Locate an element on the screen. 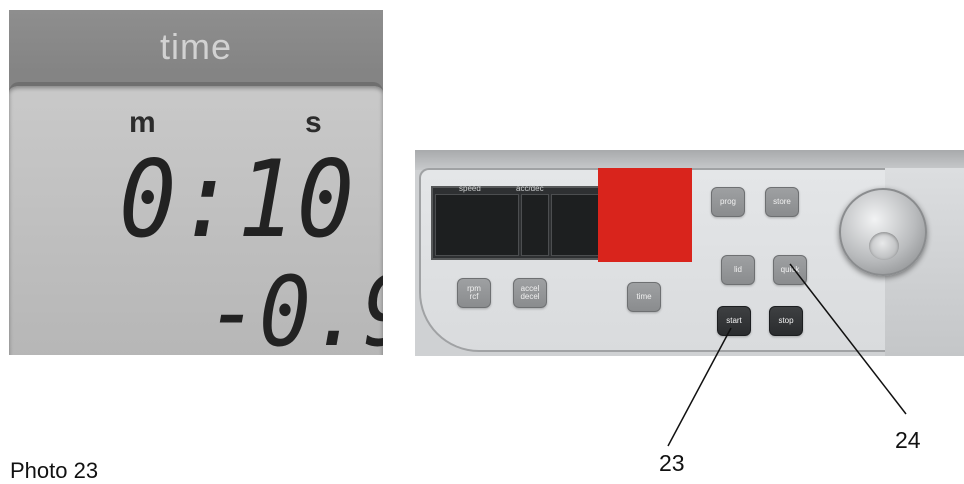 This screenshot has width=964, height=484. display-label-speed: speed is located at coordinates (470, 188).